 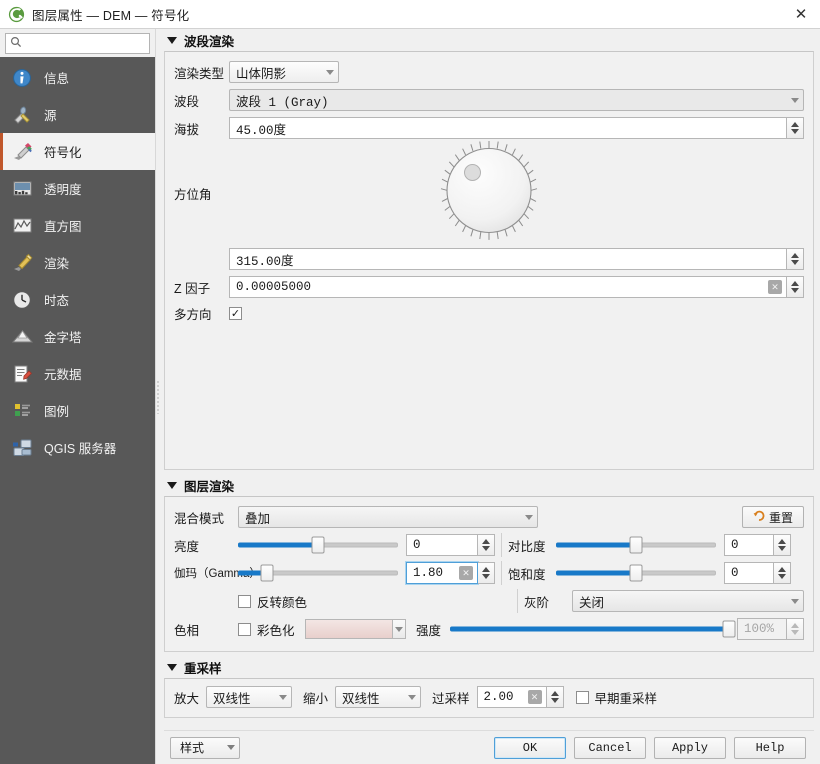 What do you see at coordinates (77, 410) in the screenshot?
I see `sidebar-item-legend: 图例` at bounding box center [77, 410].